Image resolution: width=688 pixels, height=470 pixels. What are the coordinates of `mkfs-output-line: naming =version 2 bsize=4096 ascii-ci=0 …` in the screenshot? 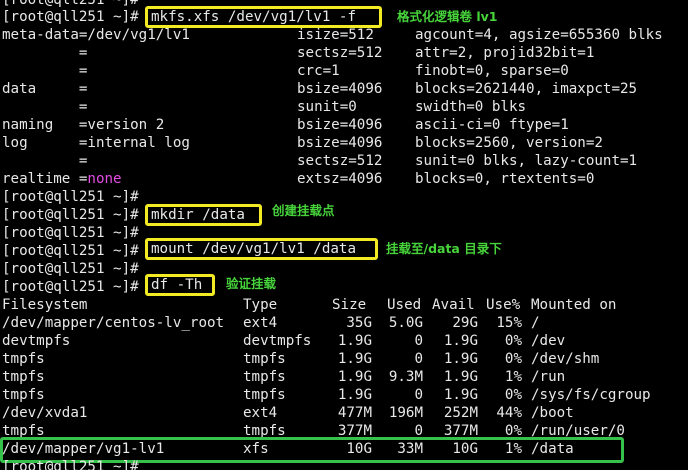 It's located at (285, 125).